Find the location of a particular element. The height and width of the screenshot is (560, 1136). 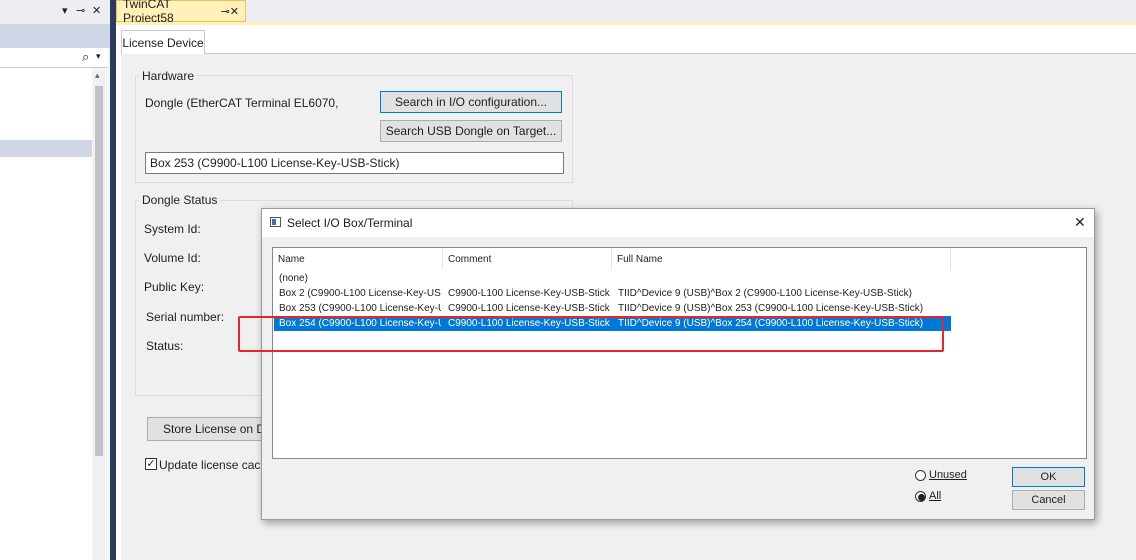

tab-license-device: License Device is located at coordinates (163, 42).